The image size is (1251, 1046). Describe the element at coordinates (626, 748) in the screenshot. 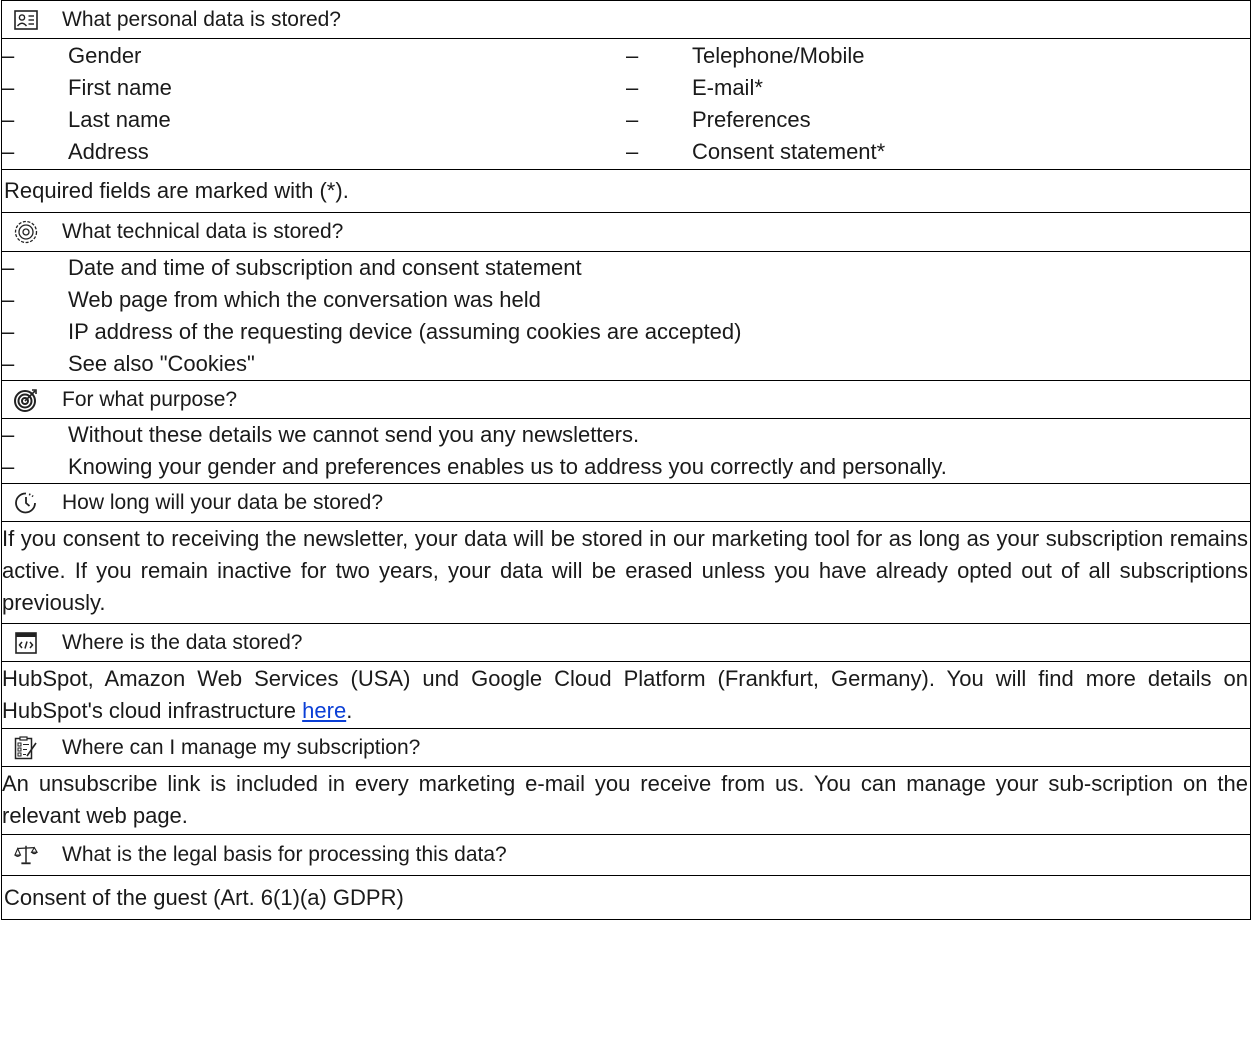

I see `section-header-manage: Where can I manage my subscription?` at that location.